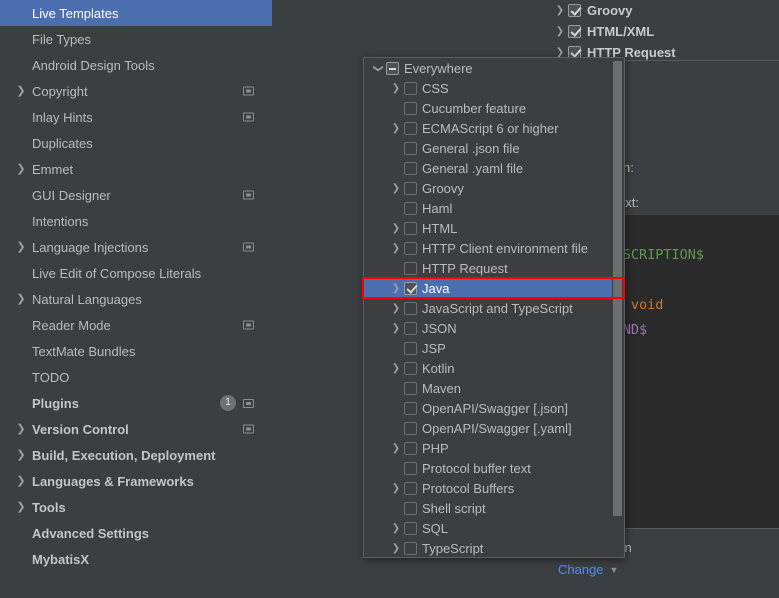 The image size is (779, 598). Describe the element at coordinates (136, 377) in the screenshot. I see `sidebar-item-todo: TODO` at that location.